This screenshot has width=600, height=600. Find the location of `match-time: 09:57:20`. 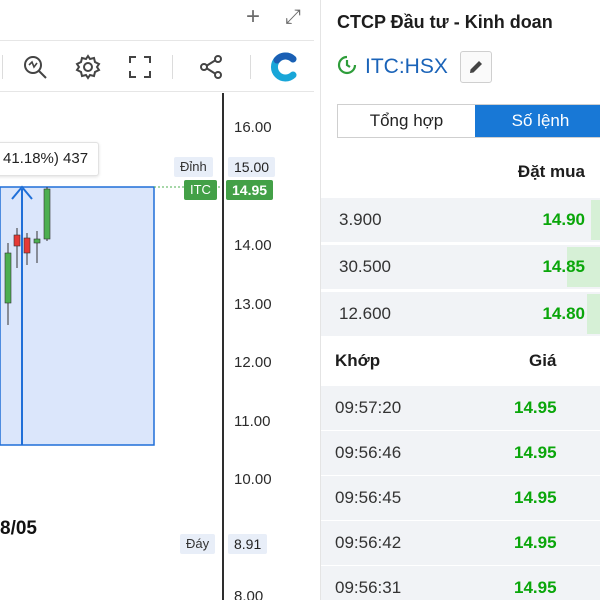

match-time: 09:57:20 is located at coordinates (368, 407).